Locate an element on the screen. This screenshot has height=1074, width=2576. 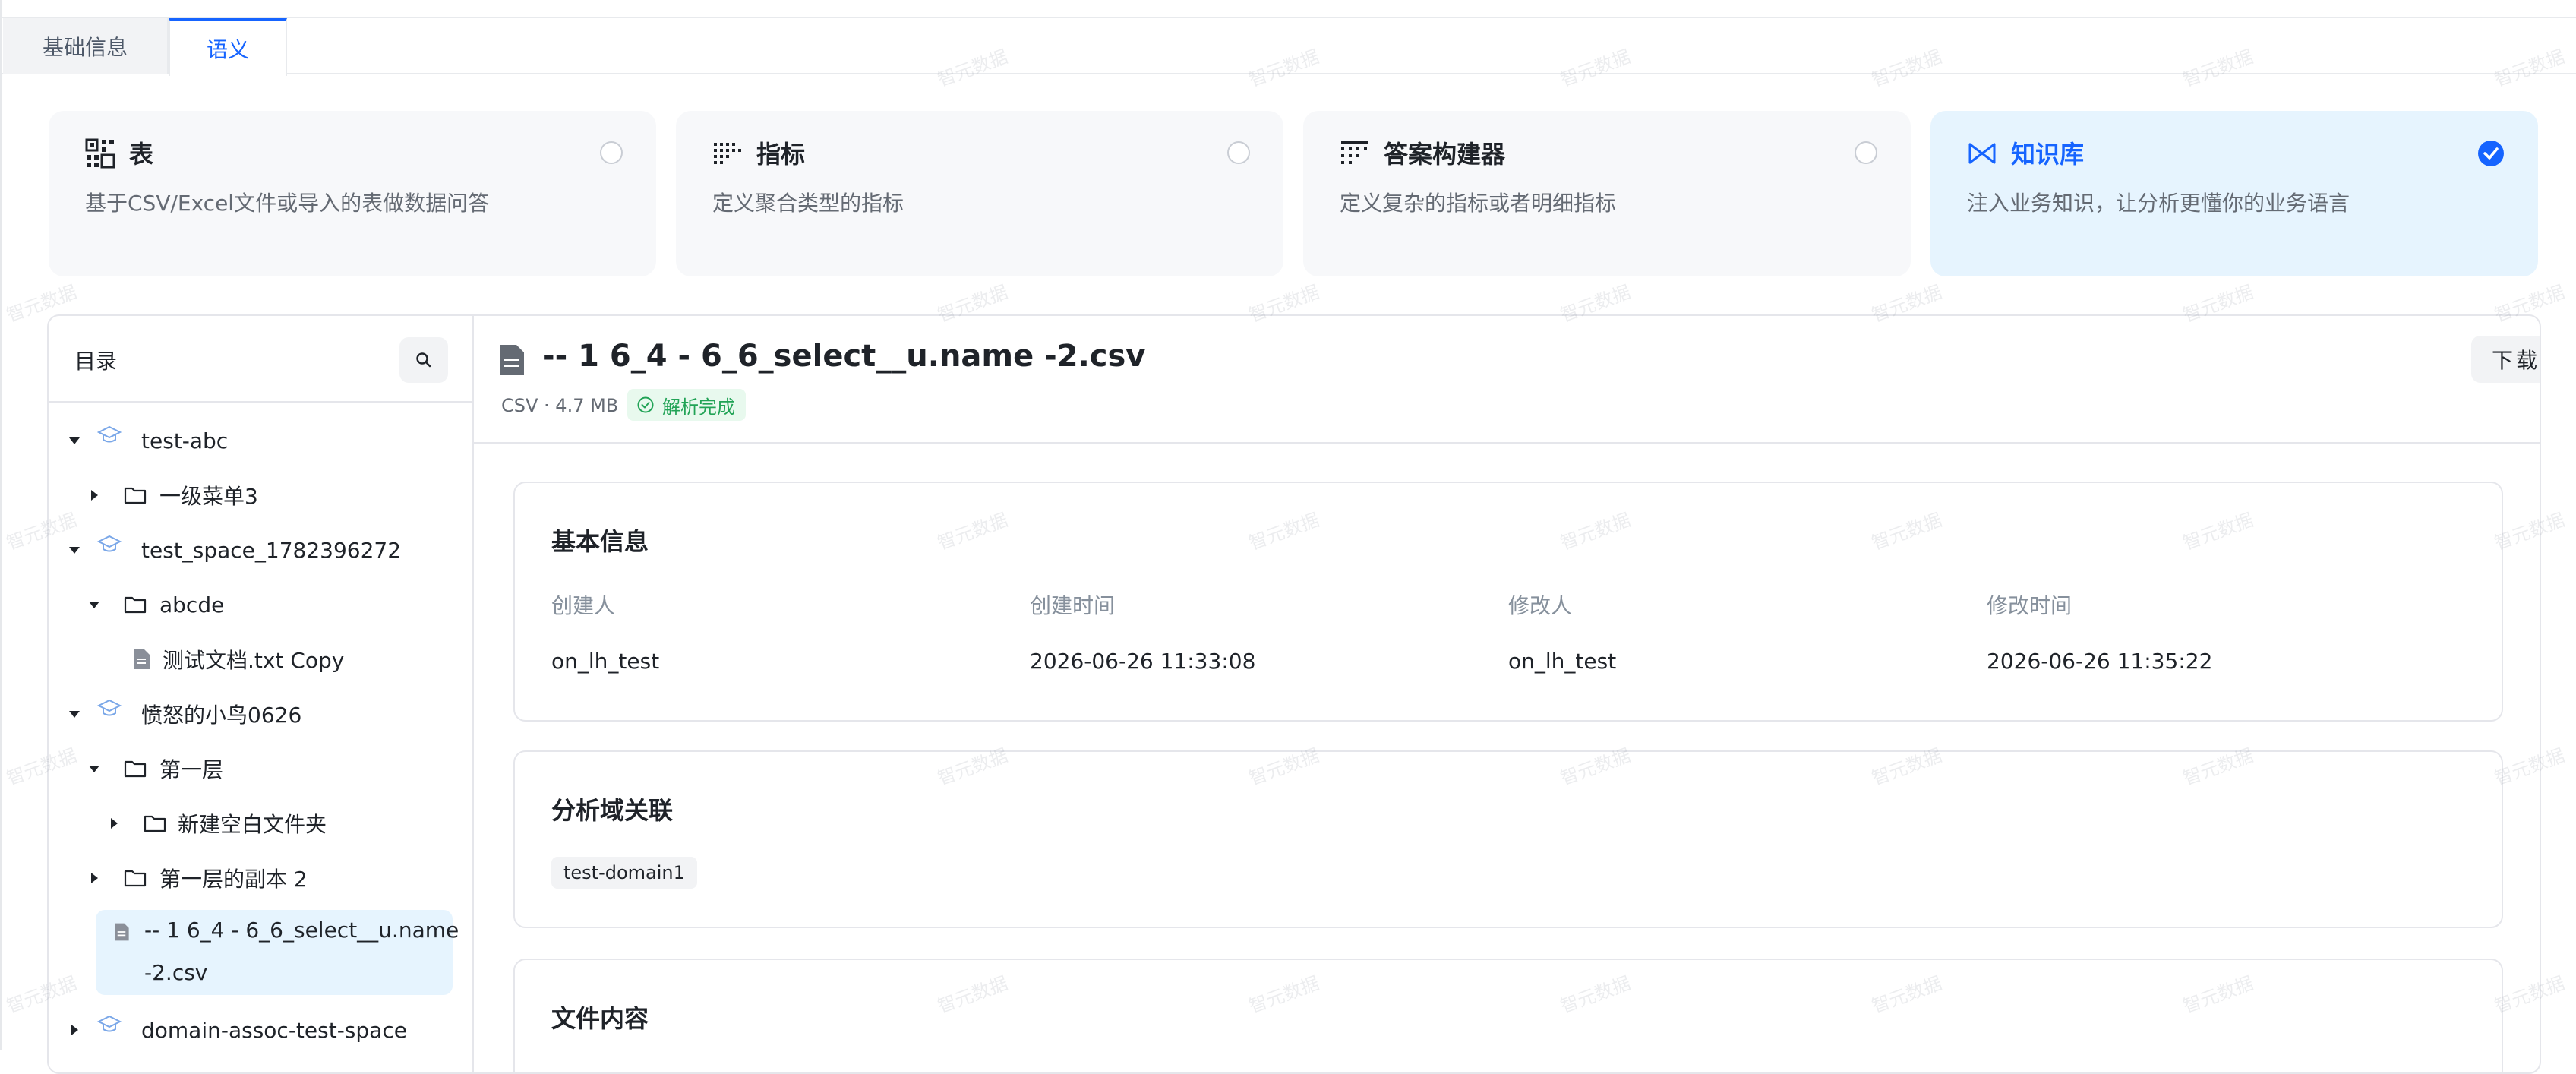
search-button is located at coordinates (423, 360).